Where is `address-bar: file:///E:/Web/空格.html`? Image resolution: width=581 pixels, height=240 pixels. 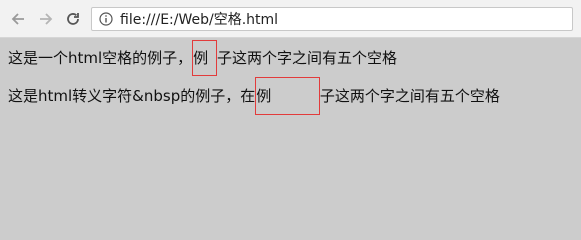 address-bar: file:///E:/Web/空格.html is located at coordinates (332, 19).